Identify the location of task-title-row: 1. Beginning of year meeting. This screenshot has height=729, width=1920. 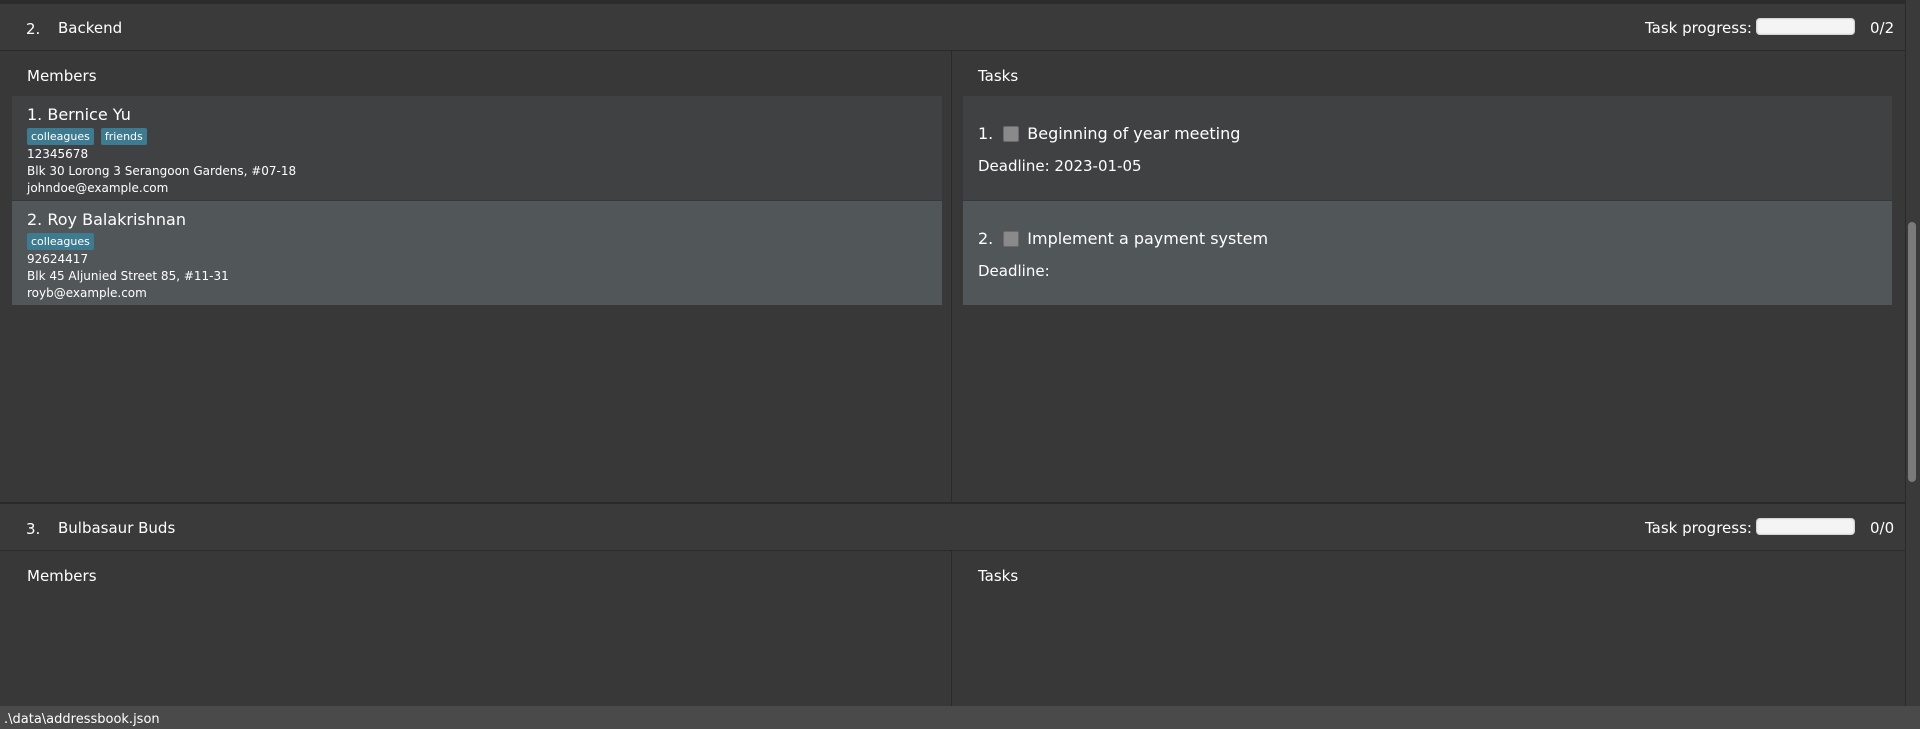
(1109, 133).